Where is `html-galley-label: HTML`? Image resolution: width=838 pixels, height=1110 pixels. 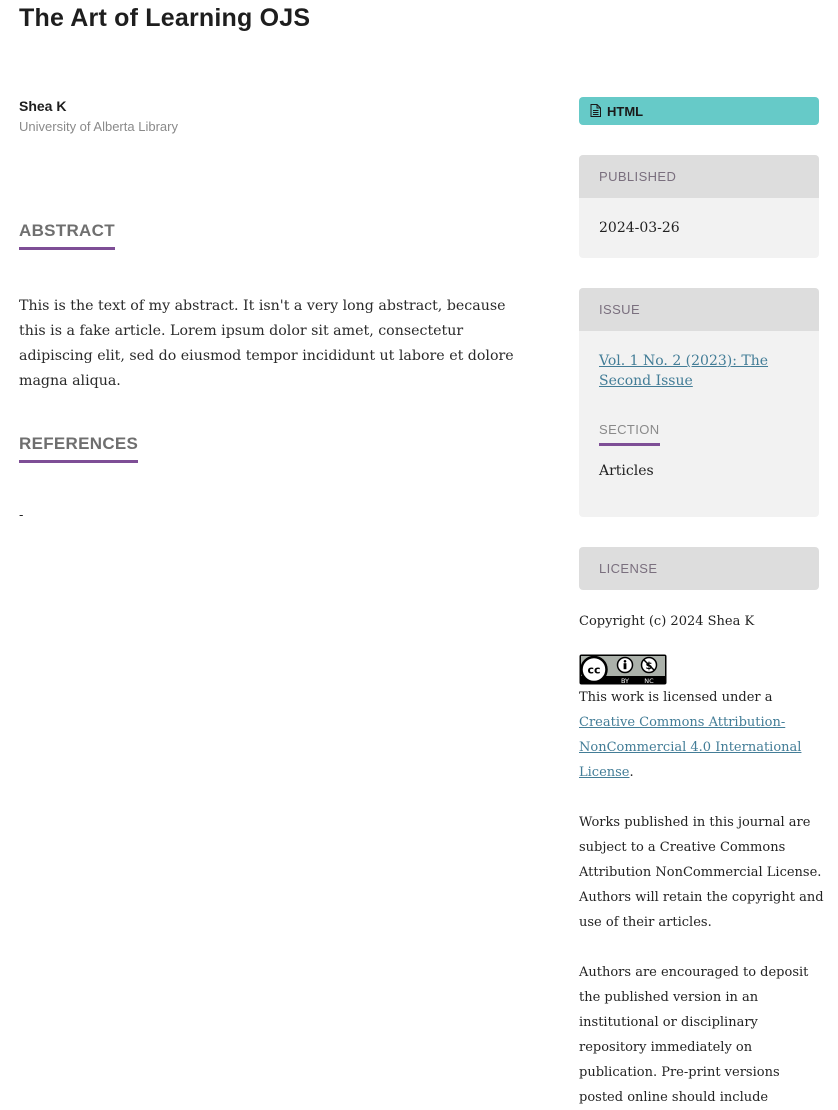 html-galley-label: HTML is located at coordinates (625, 111).